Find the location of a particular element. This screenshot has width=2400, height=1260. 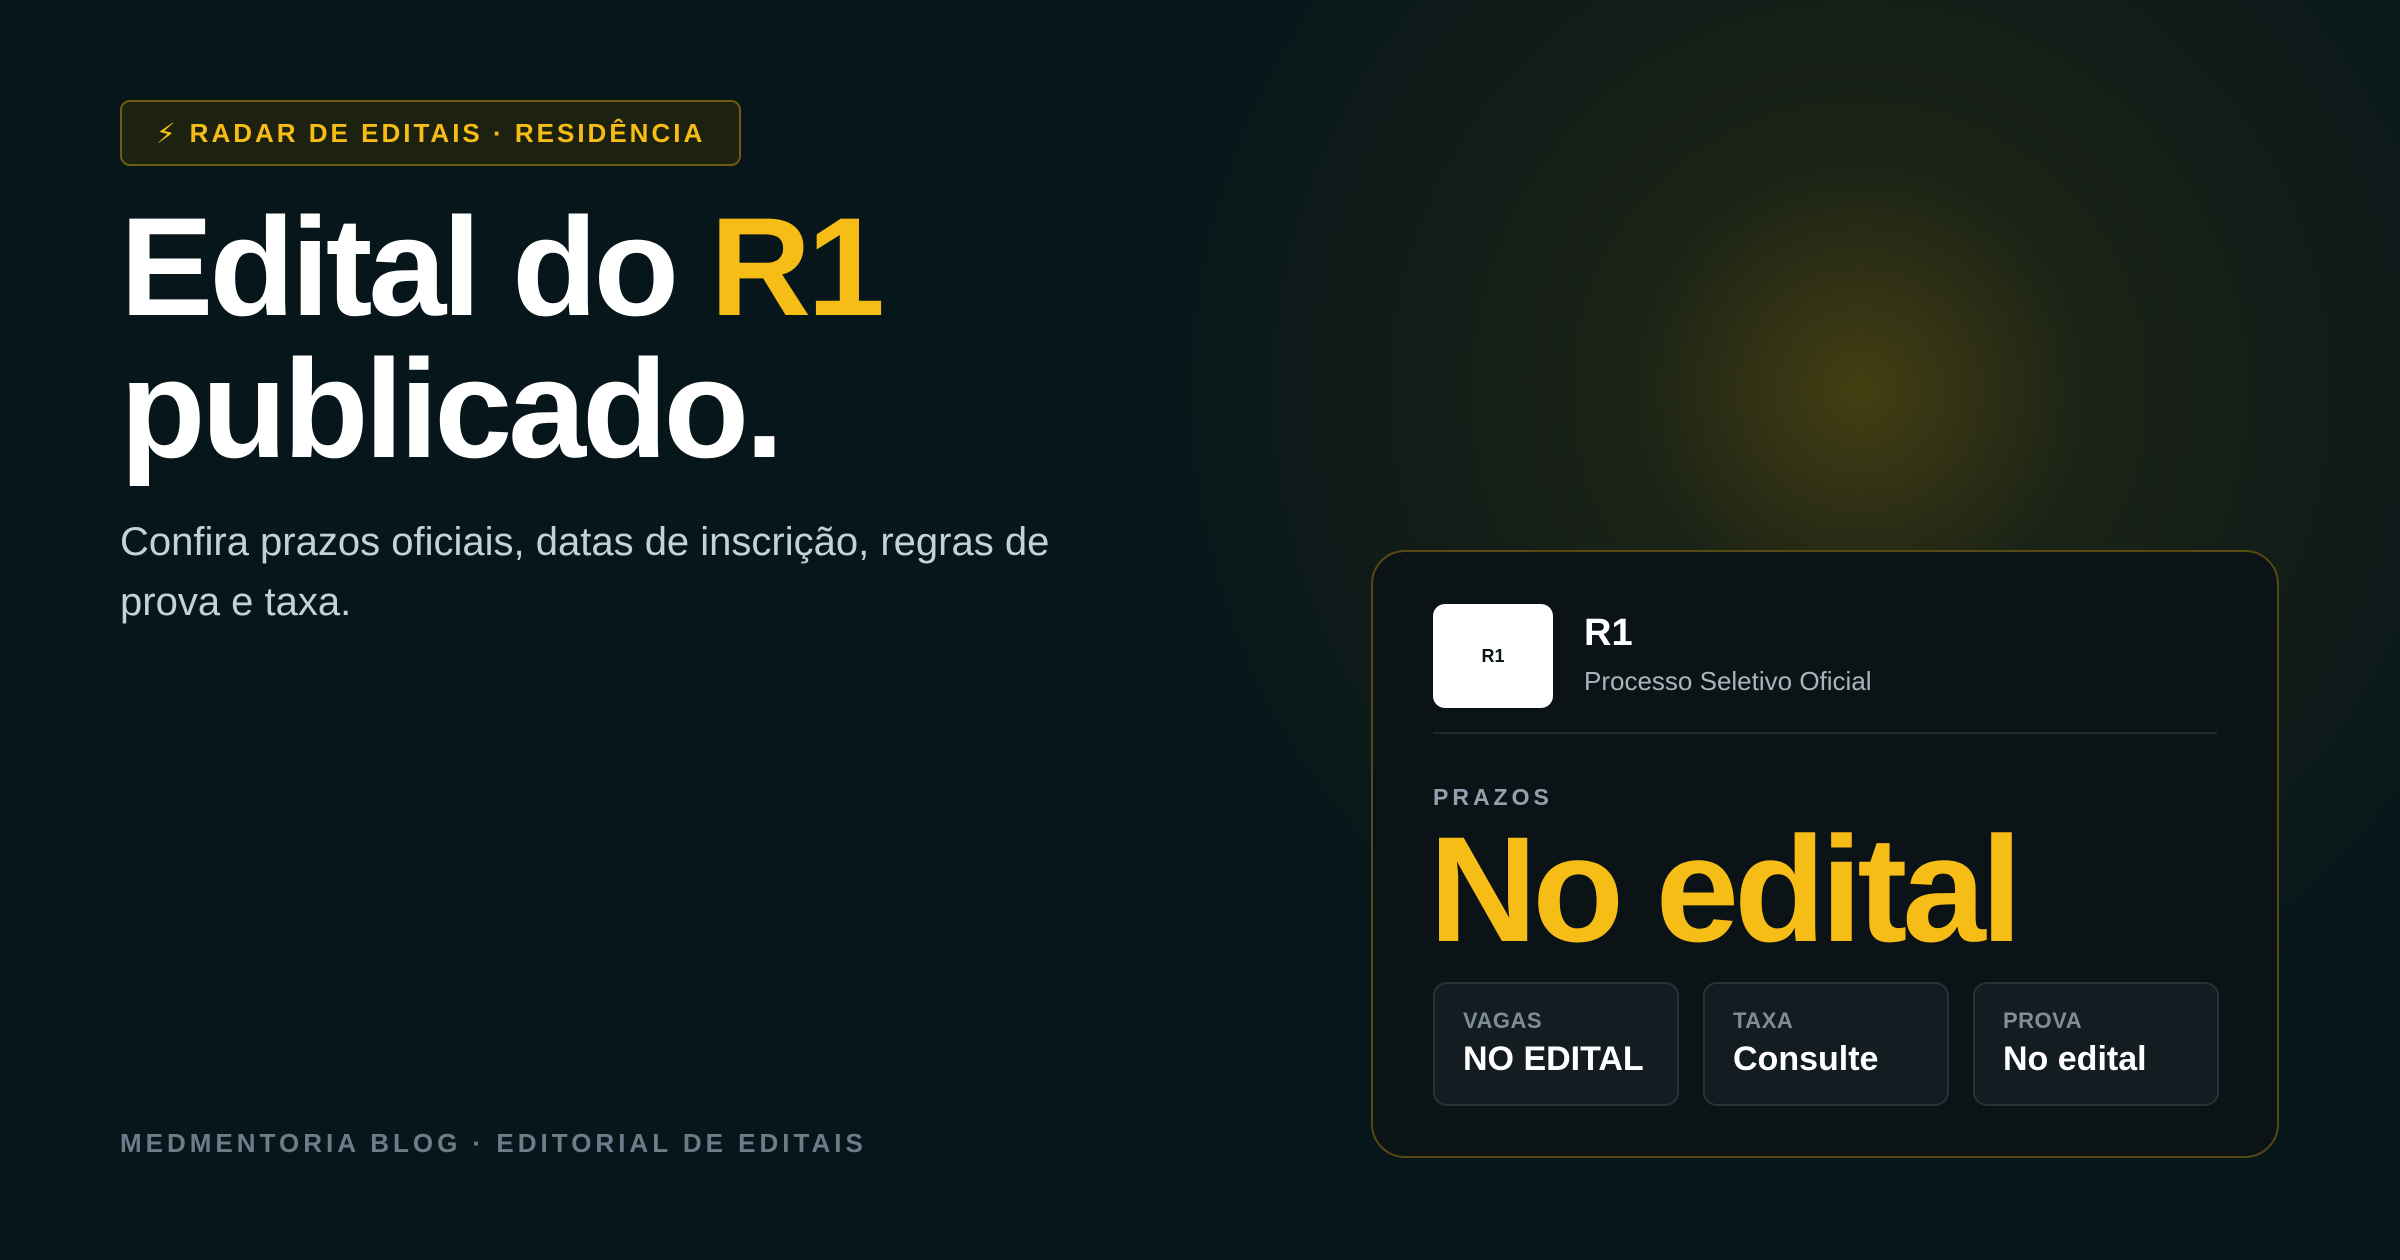

headline-part1: Edital do is located at coordinates (415, 266).